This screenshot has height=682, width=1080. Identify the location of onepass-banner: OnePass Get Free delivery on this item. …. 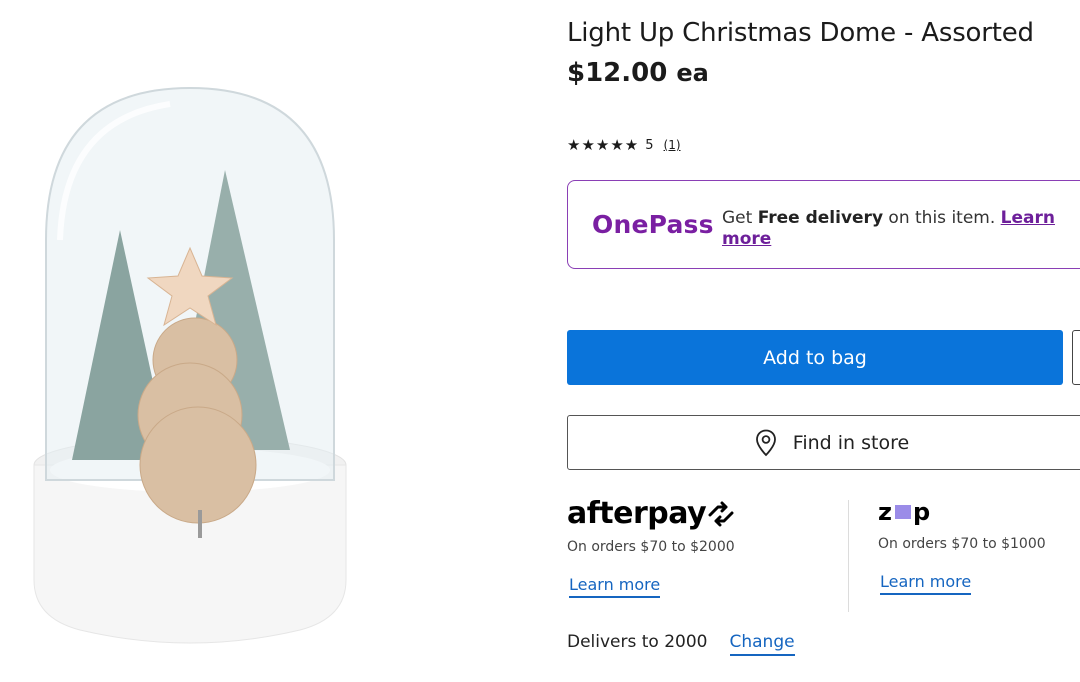
(823, 224).